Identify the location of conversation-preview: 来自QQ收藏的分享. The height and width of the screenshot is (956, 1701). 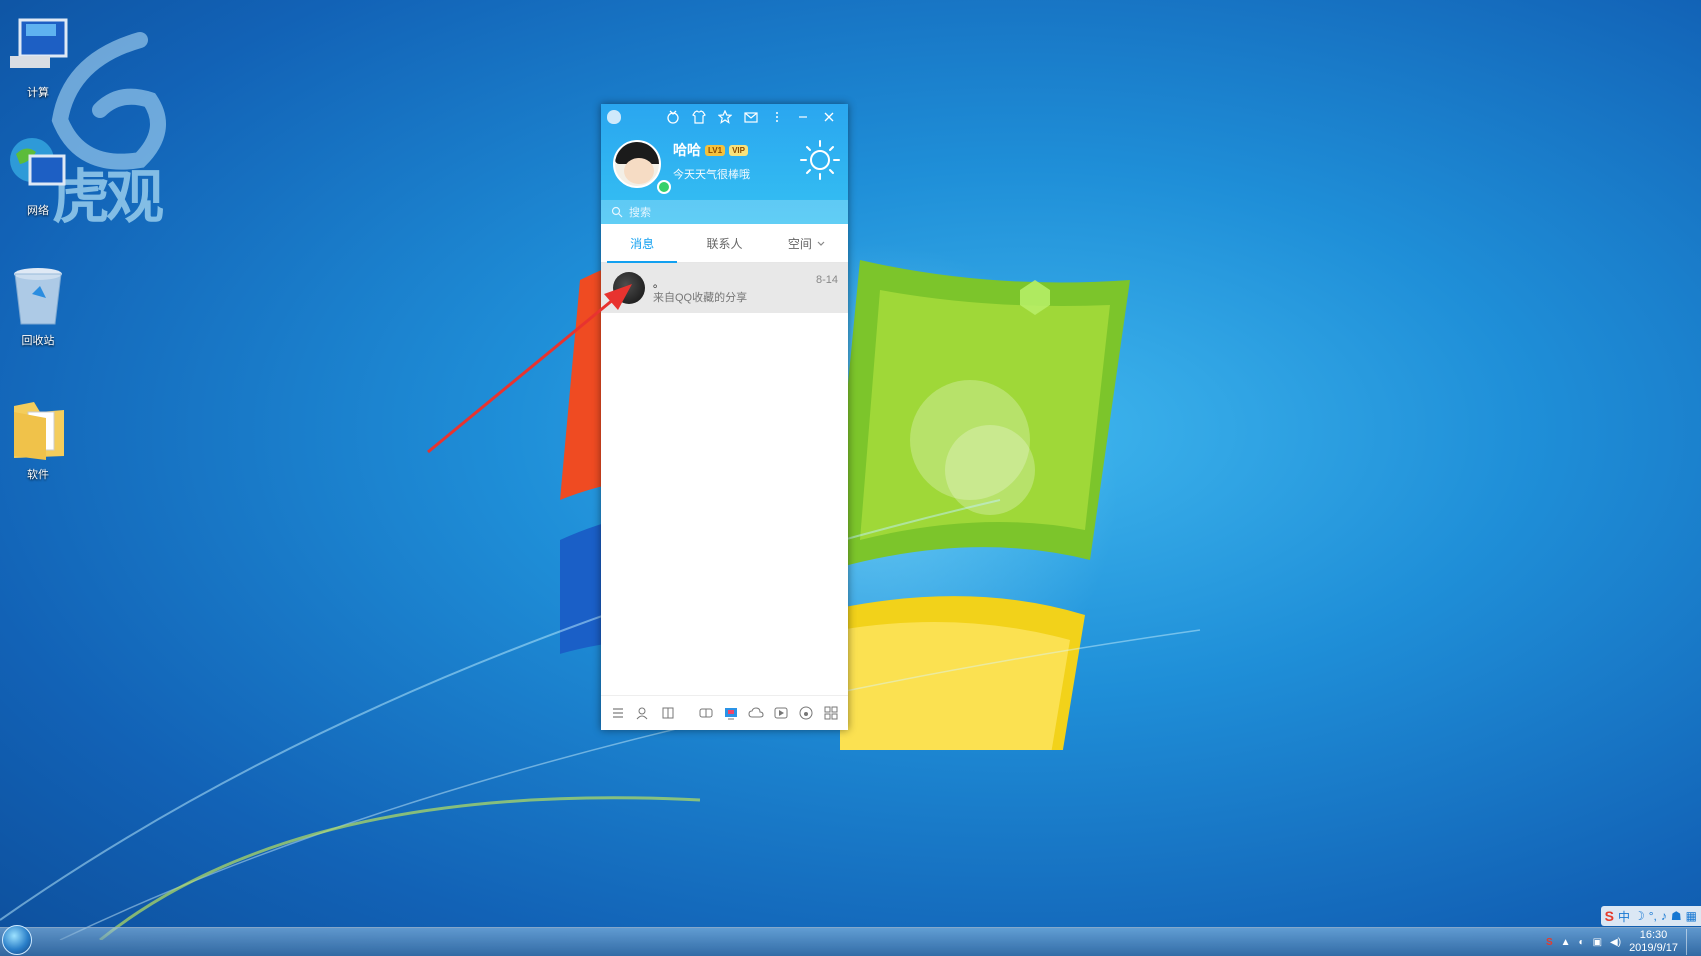
(700, 298).